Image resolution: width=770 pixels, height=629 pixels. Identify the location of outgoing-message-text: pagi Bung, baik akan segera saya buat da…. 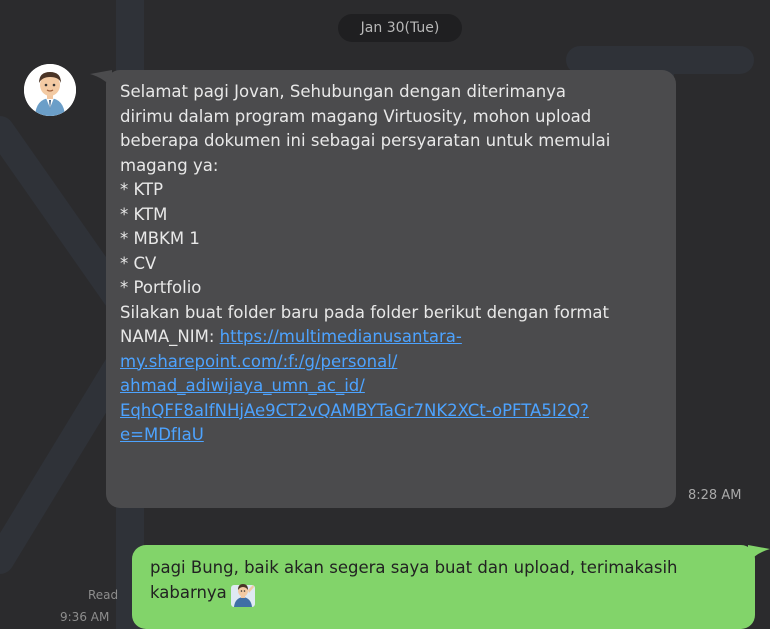
(414, 580).